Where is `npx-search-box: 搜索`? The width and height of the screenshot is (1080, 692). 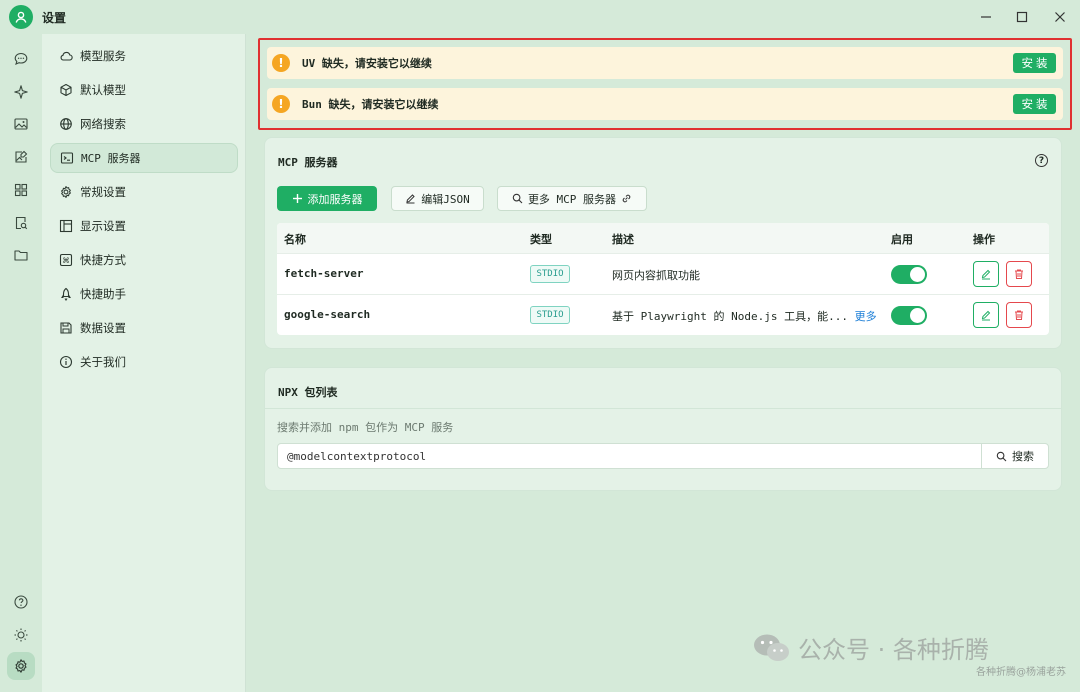
npx-search-box: 搜索 is located at coordinates (663, 456).